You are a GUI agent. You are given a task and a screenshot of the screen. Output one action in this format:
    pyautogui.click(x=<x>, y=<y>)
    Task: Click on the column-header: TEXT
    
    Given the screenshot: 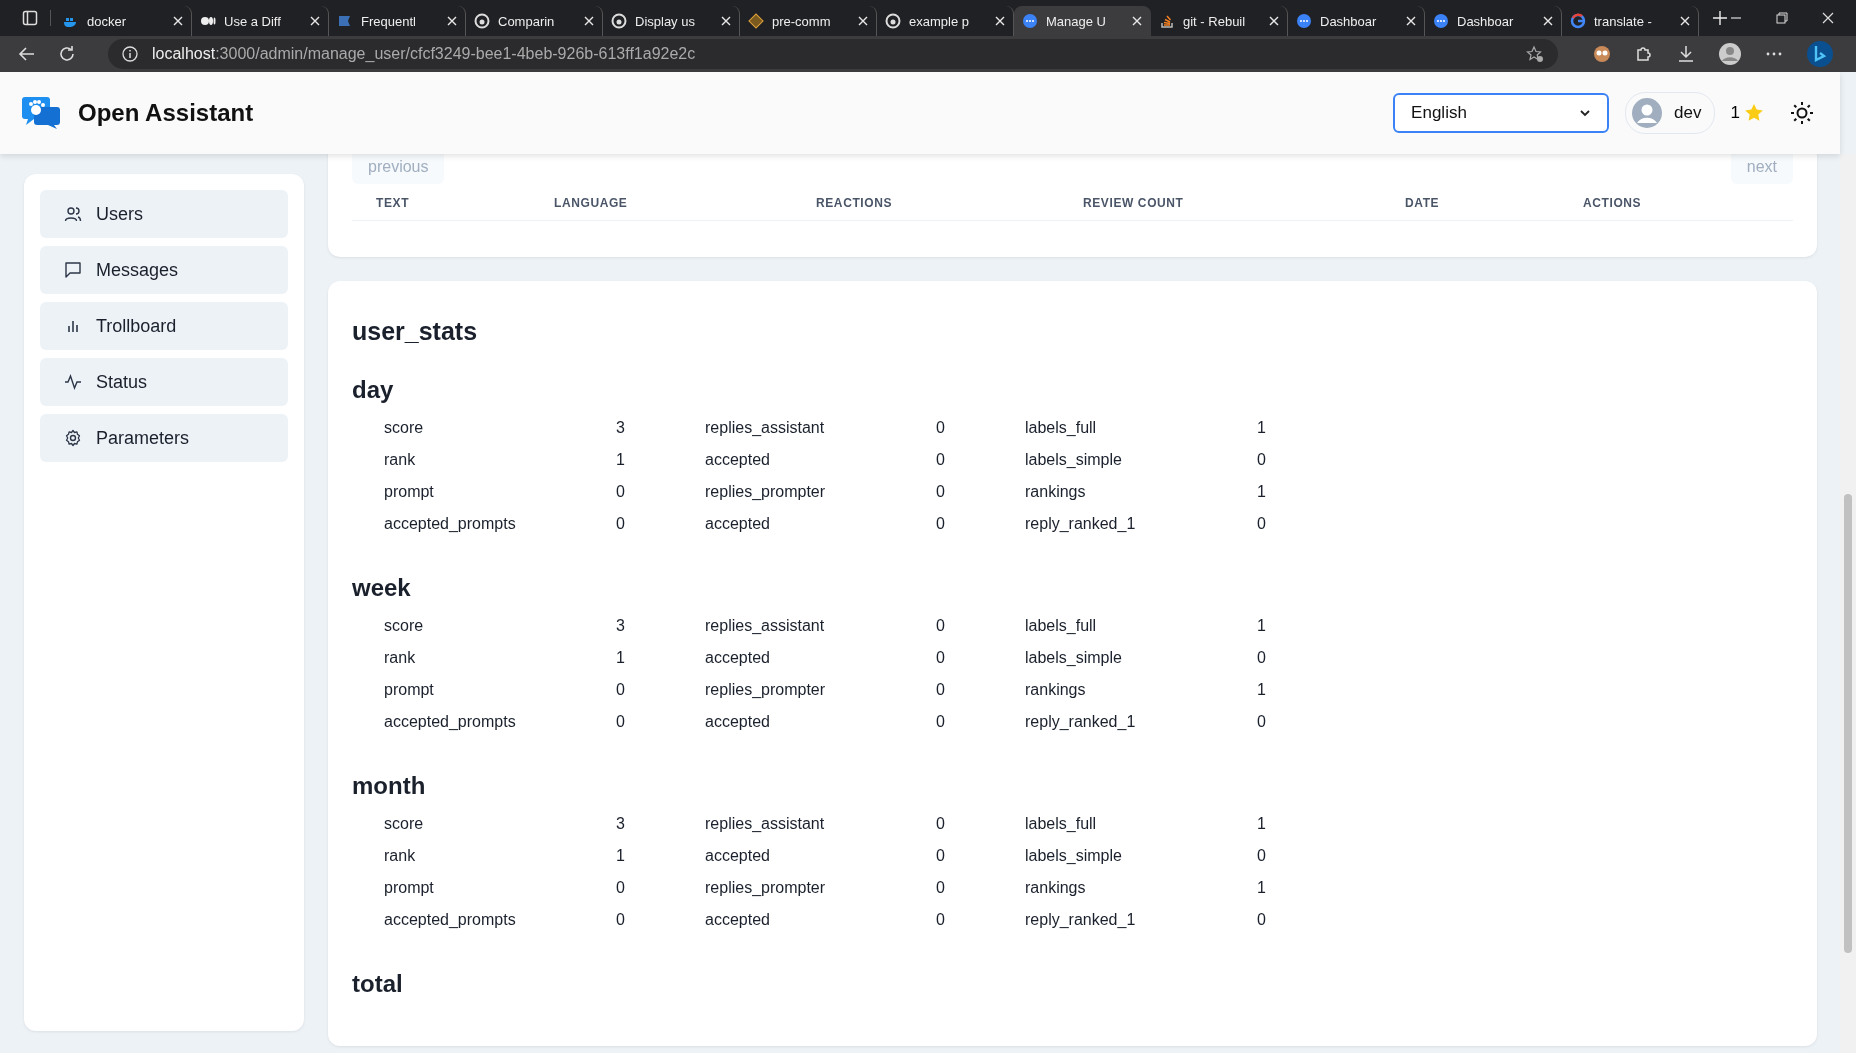 What is the action you would take?
    pyautogui.click(x=393, y=203)
    